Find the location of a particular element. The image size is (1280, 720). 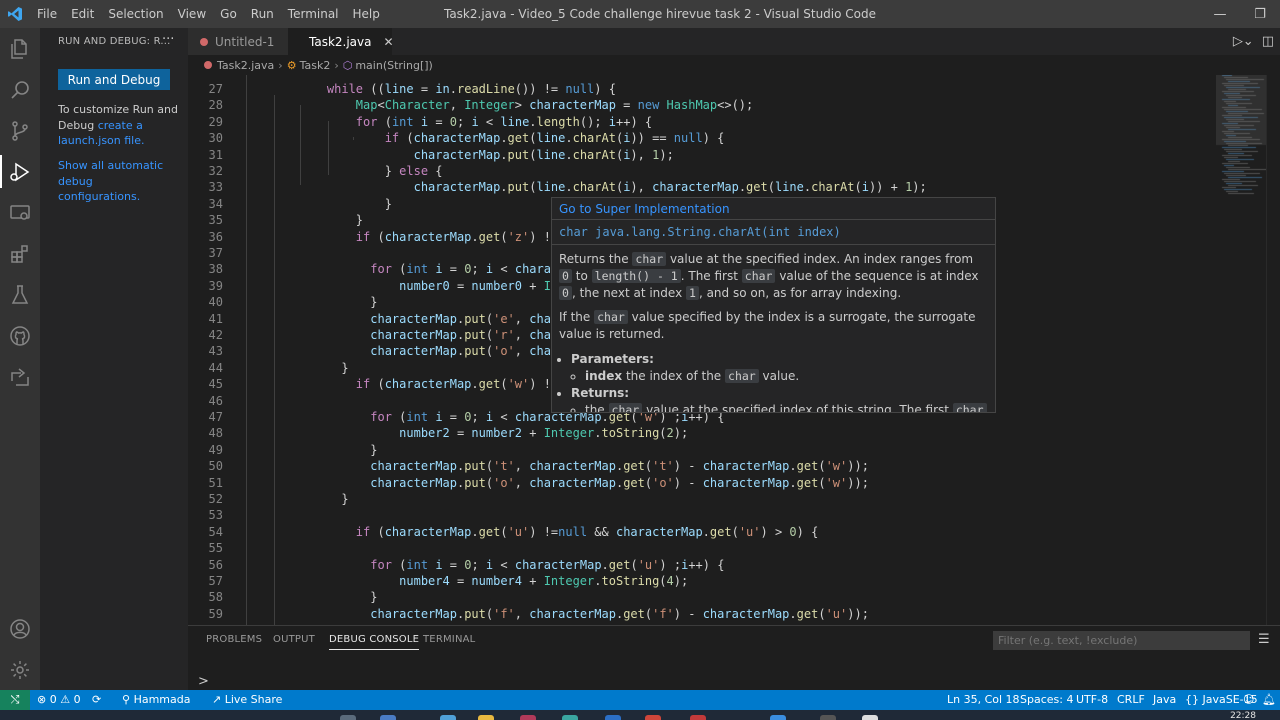

code-line: 55 is located at coordinates (718, 548).